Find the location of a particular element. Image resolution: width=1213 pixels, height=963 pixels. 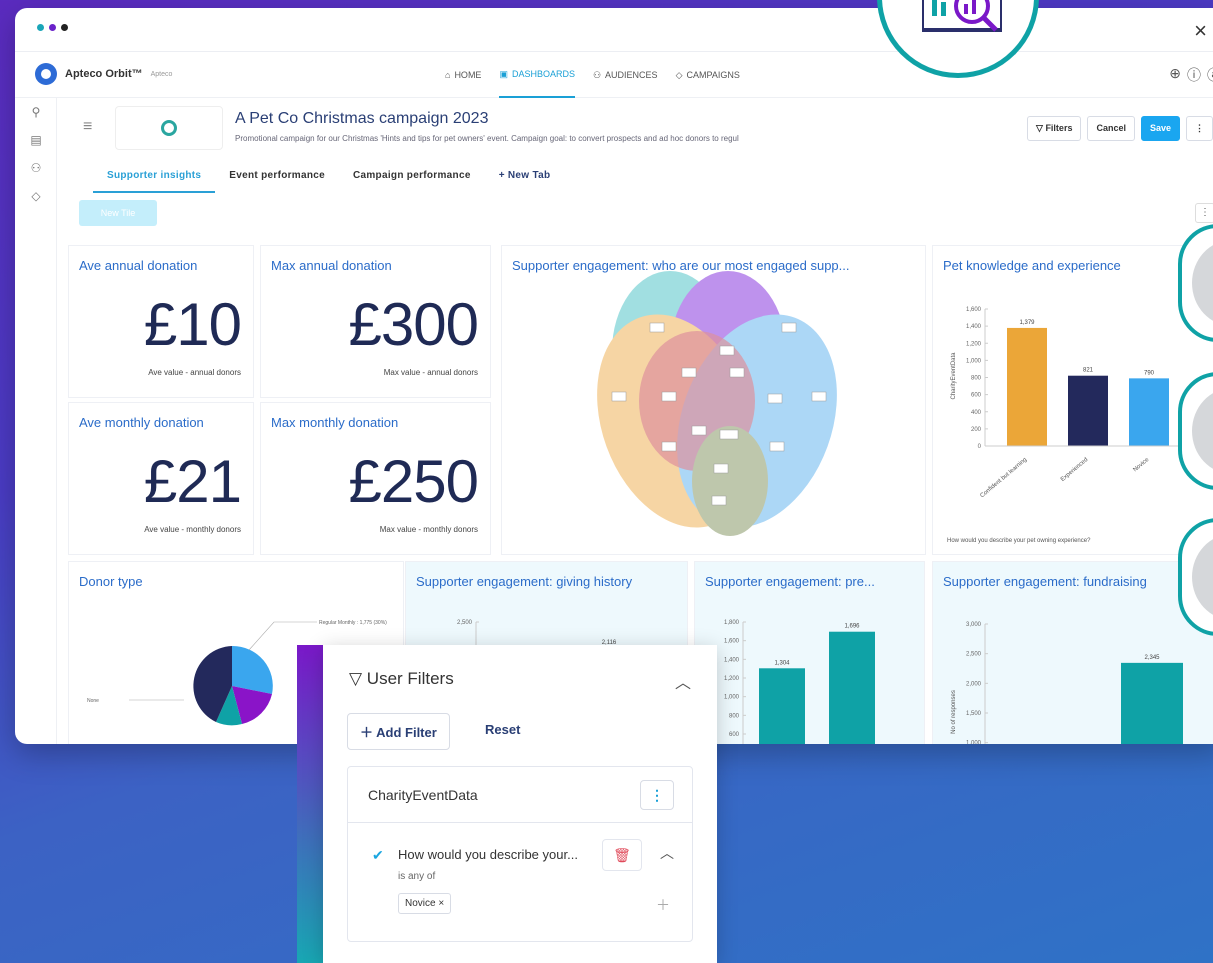

kpi-caption: Ave value - monthly donors is located at coordinates (192, 529).